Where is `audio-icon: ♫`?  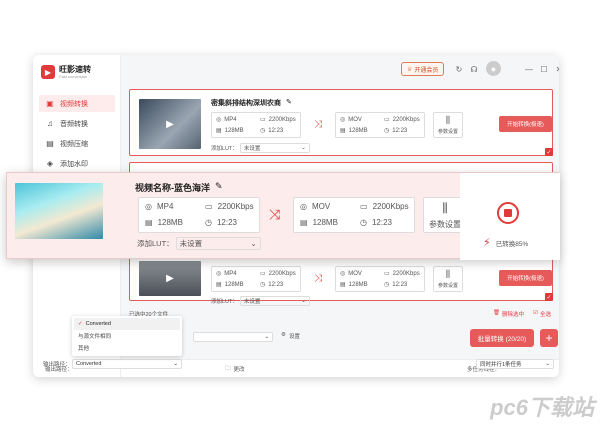 audio-icon: ♫ is located at coordinates (50, 123).